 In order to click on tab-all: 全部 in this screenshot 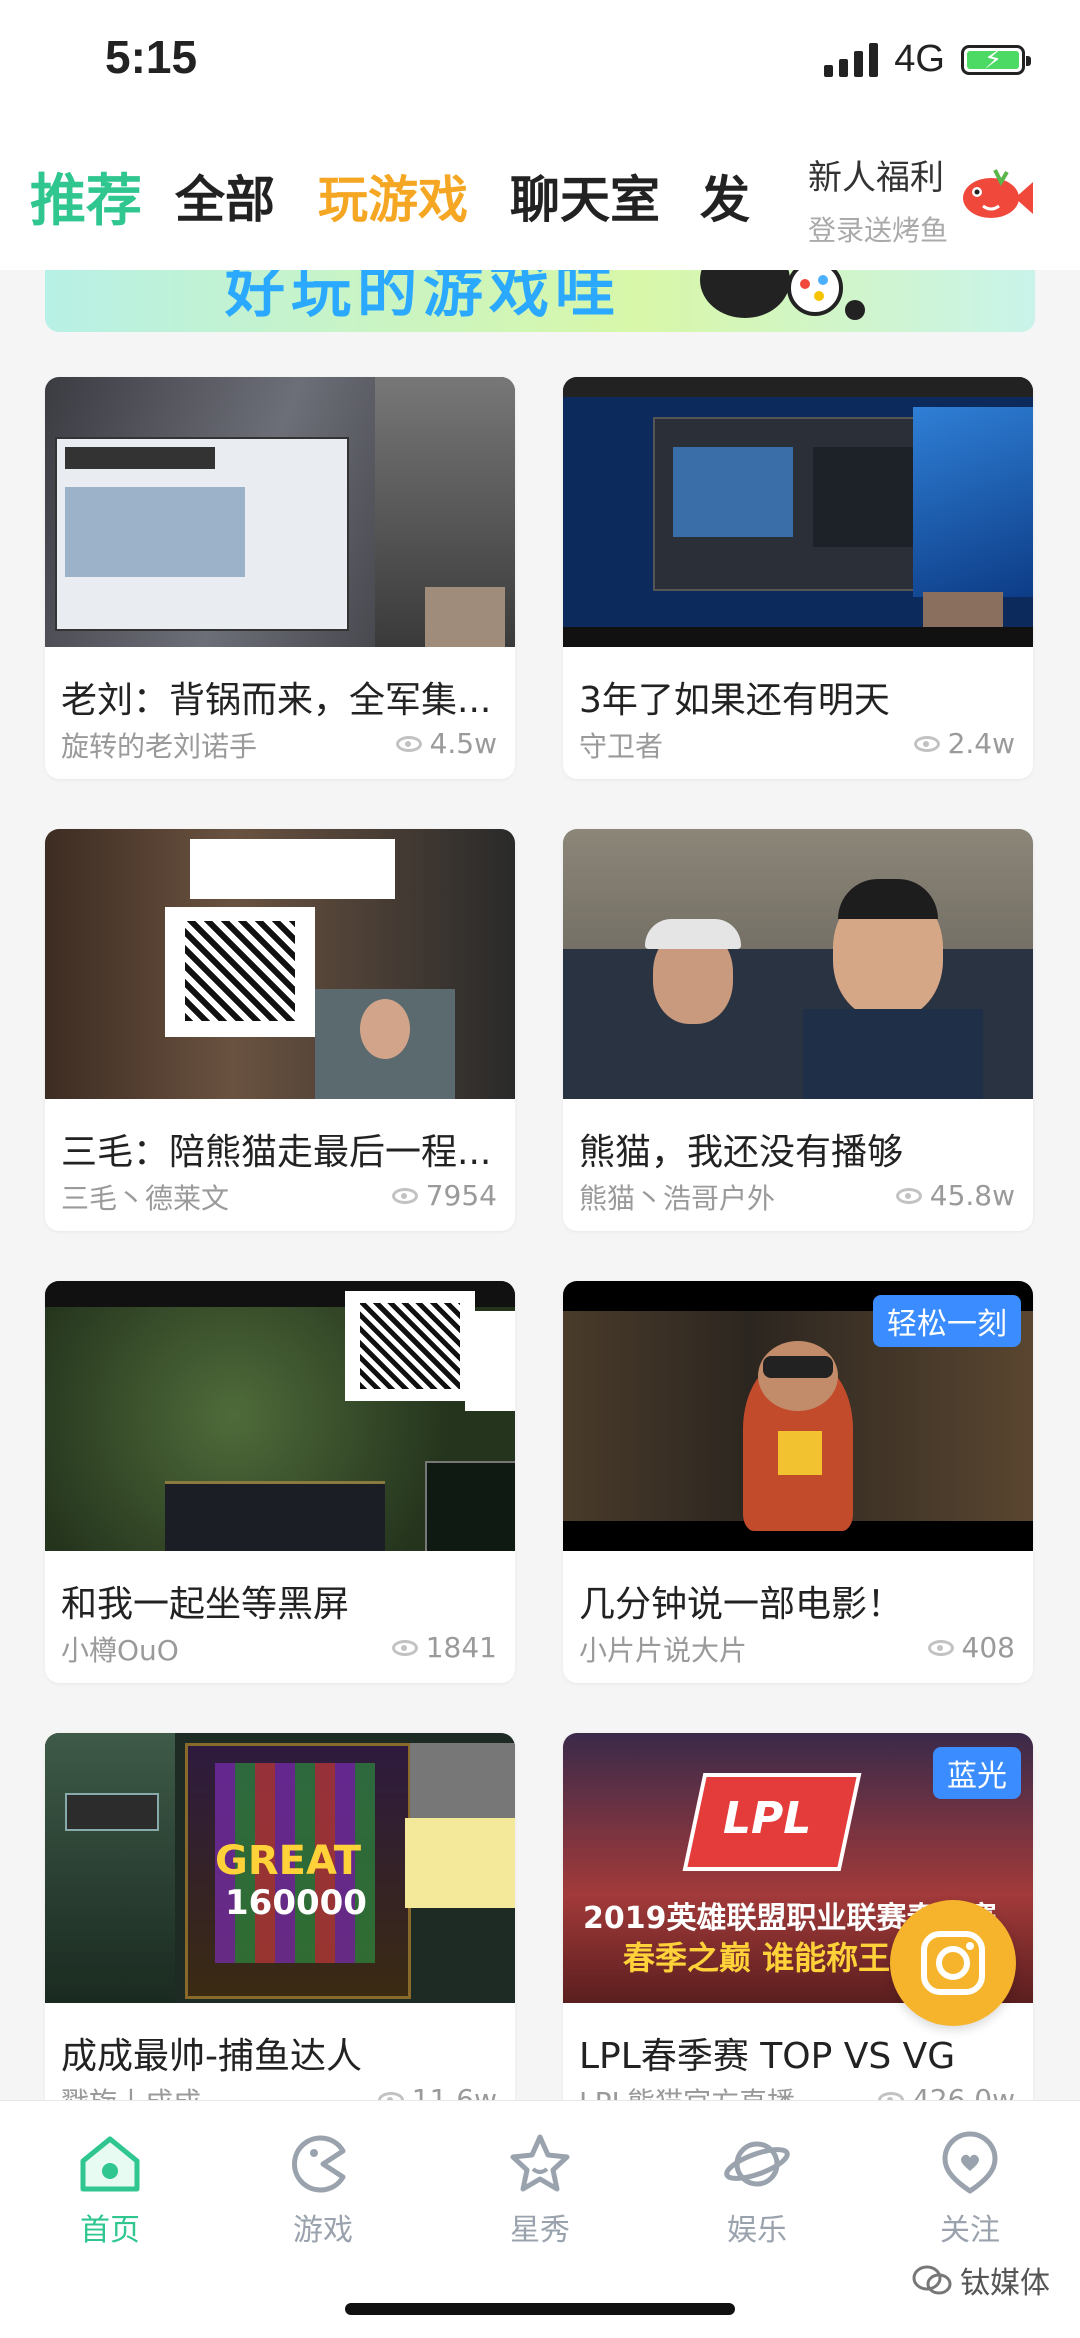, I will do `click(225, 196)`.